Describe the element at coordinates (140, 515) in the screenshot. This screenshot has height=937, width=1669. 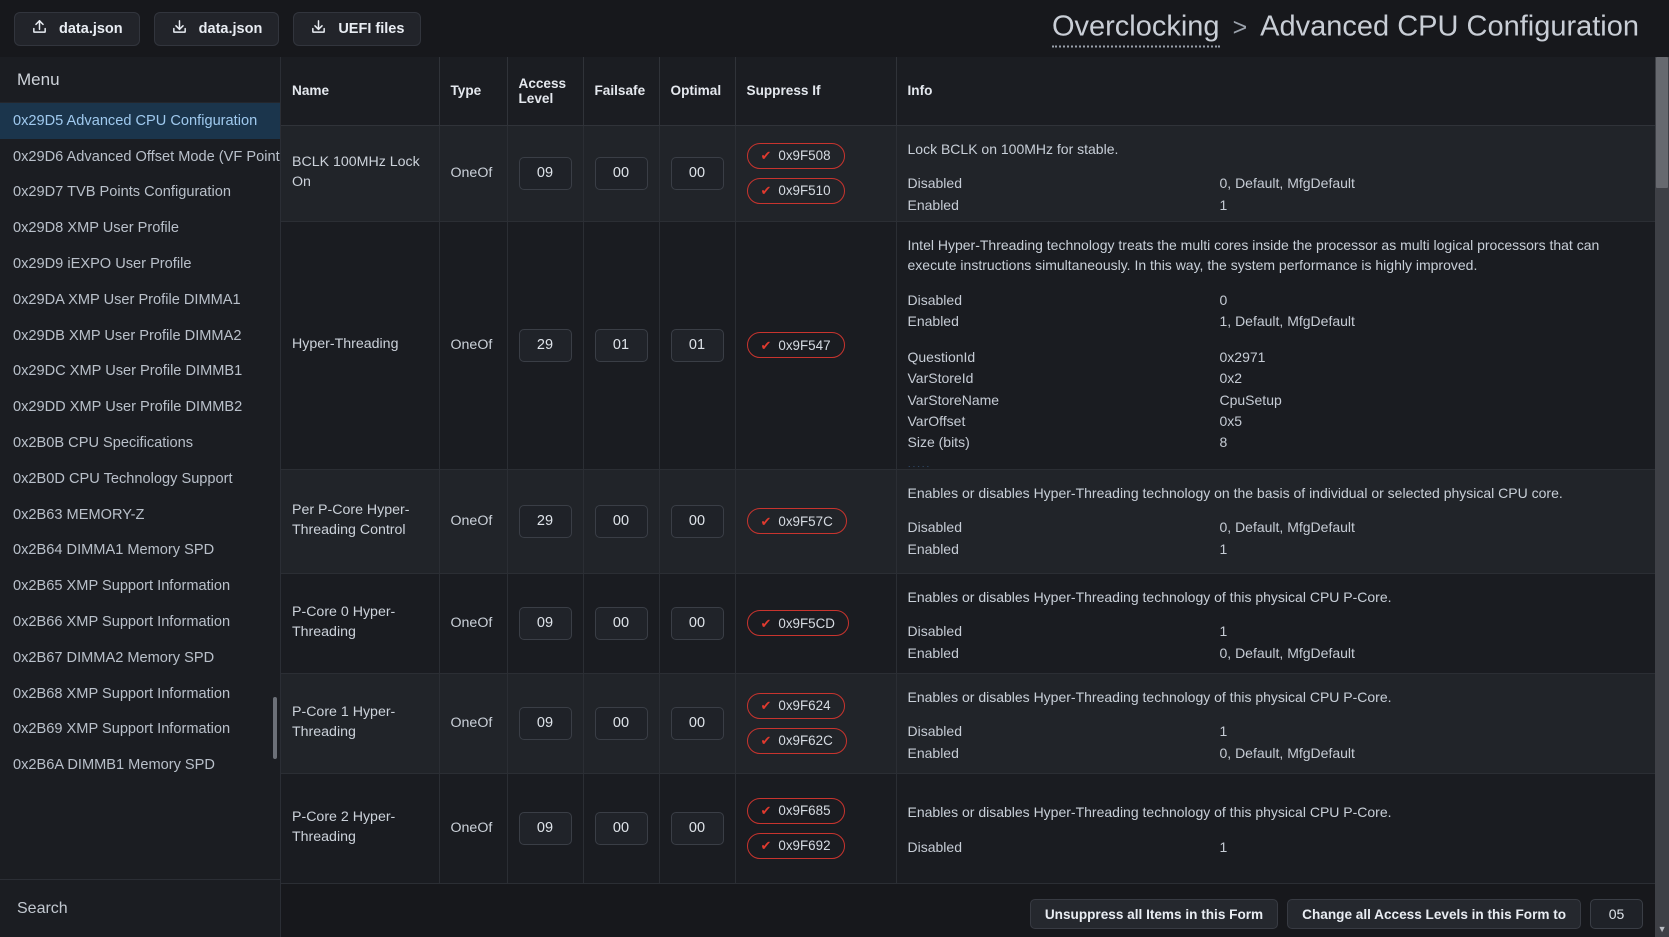
I see `sidebar-item-11: 0x2B63 MEMORY-Z` at that location.